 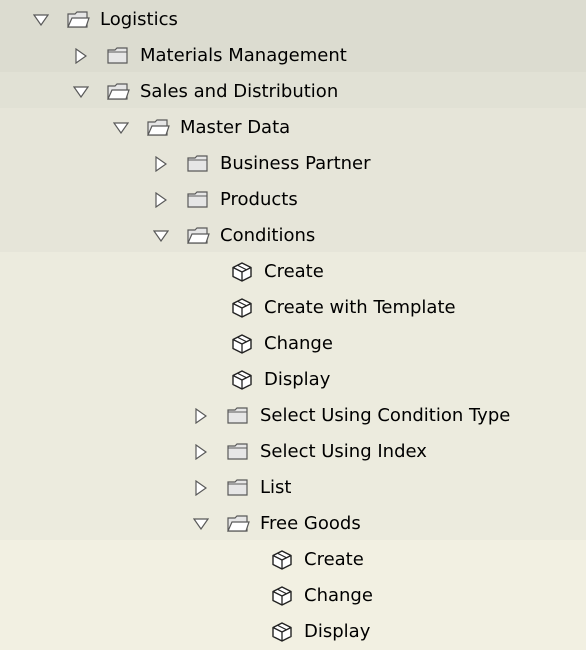 I want to click on tree-item-label: Logistics, so click(x=139, y=19).